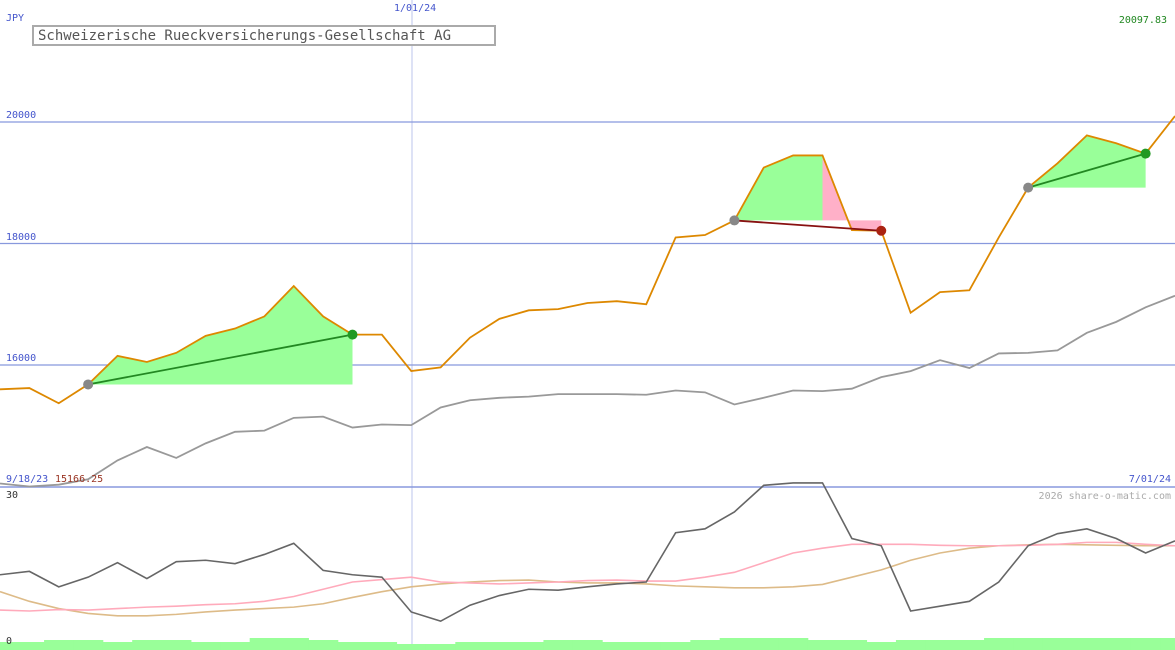 The image size is (1175, 650). What do you see at coordinates (21, 237) in the screenshot?
I see `y-tick-label-18000: 18000` at bounding box center [21, 237].